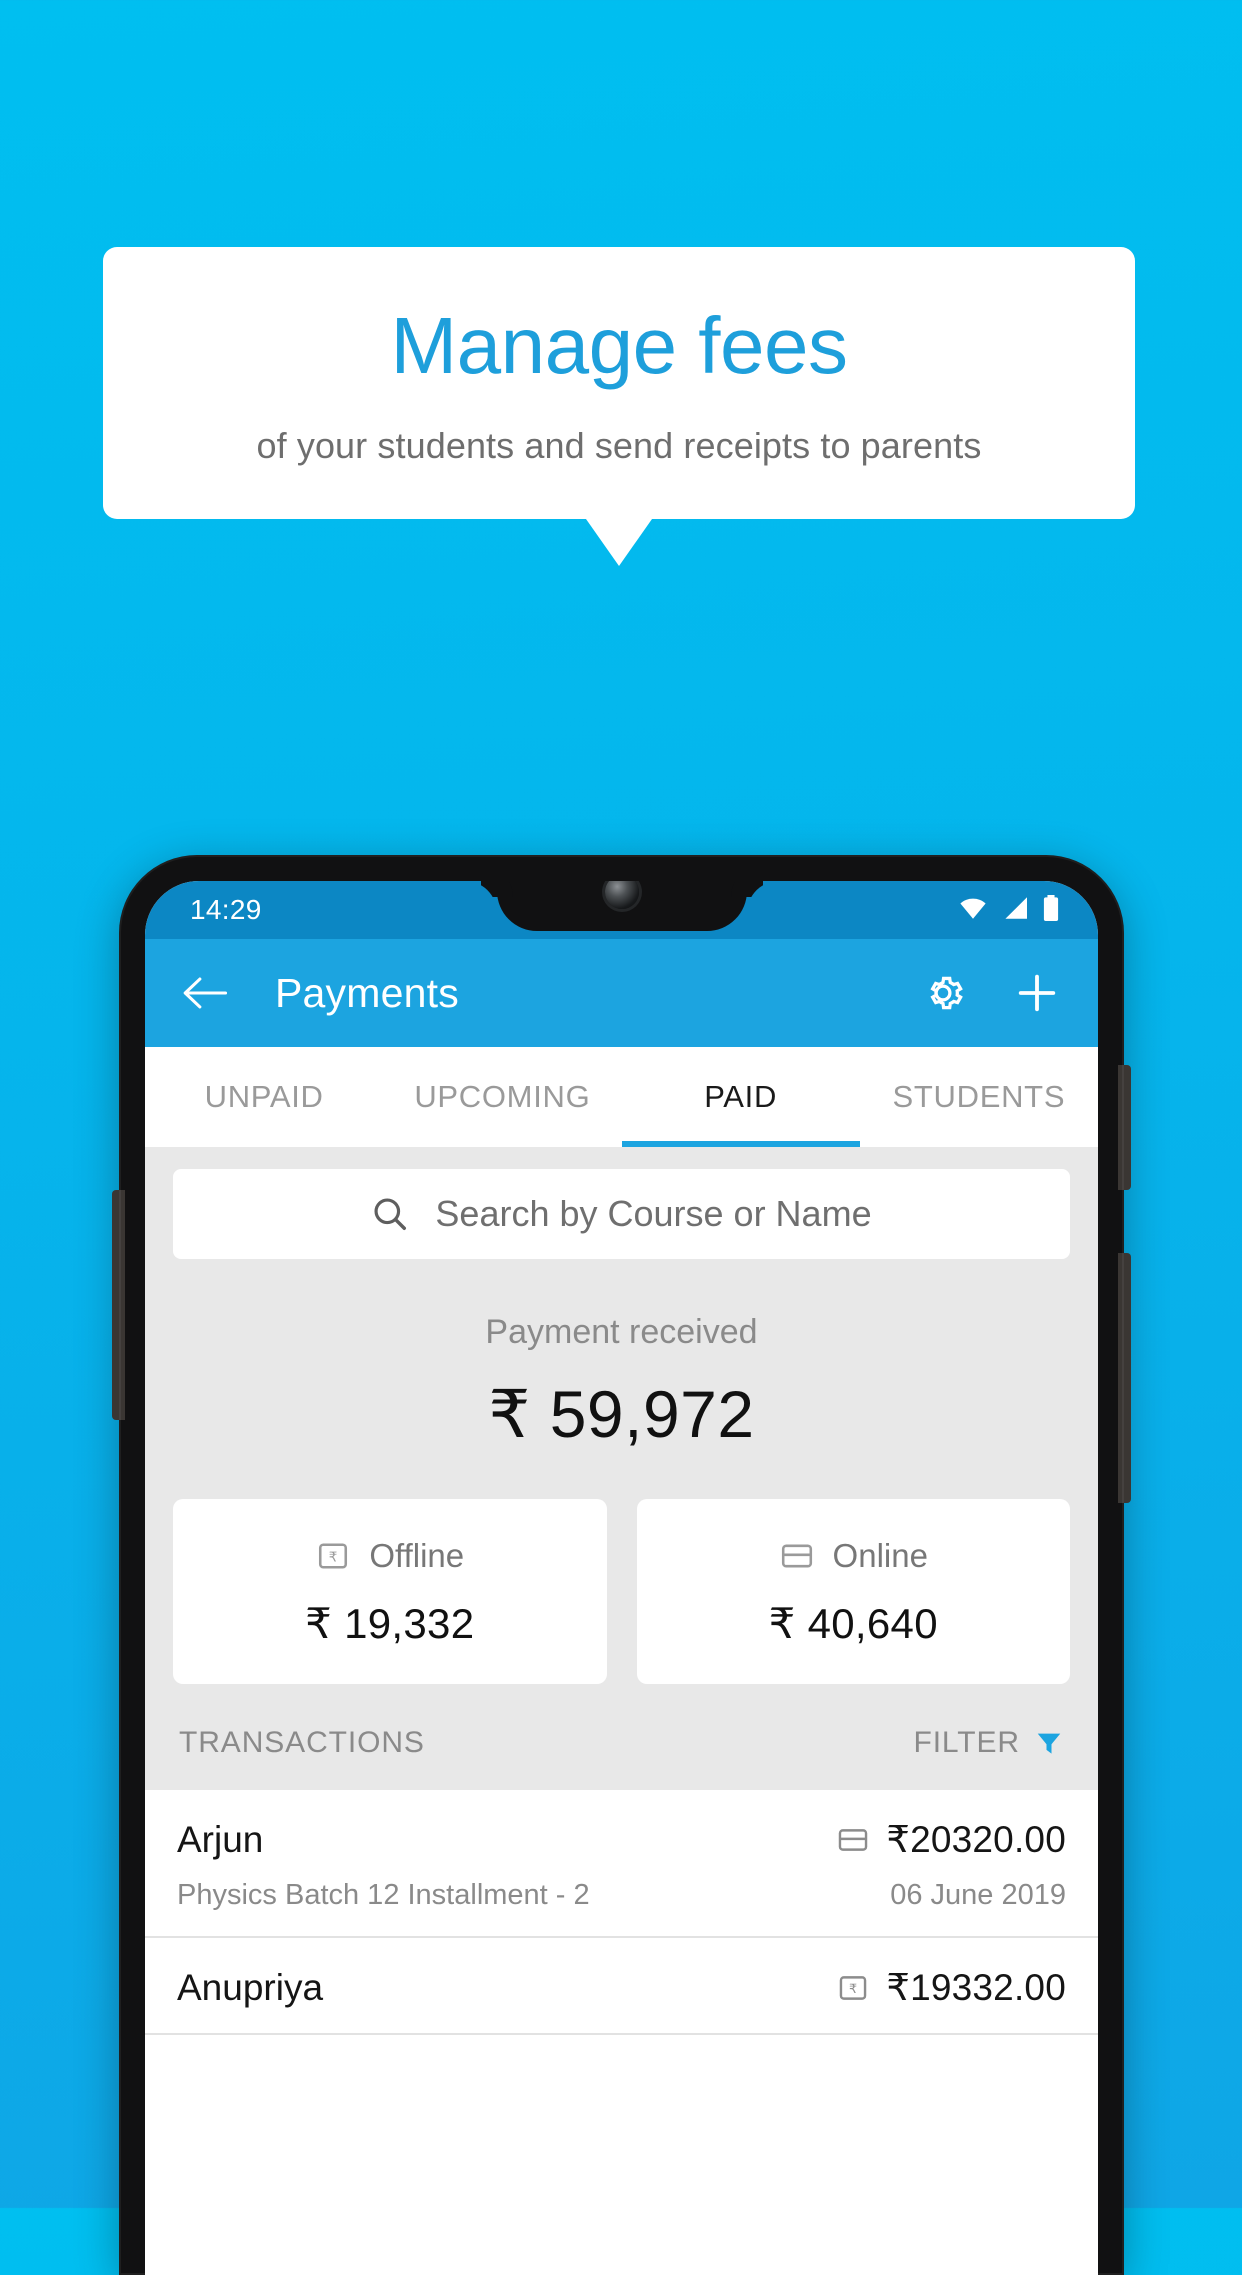 This screenshot has height=2275, width=1242. I want to click on search-bar: Search by Course or Name, so click(621, 1214).